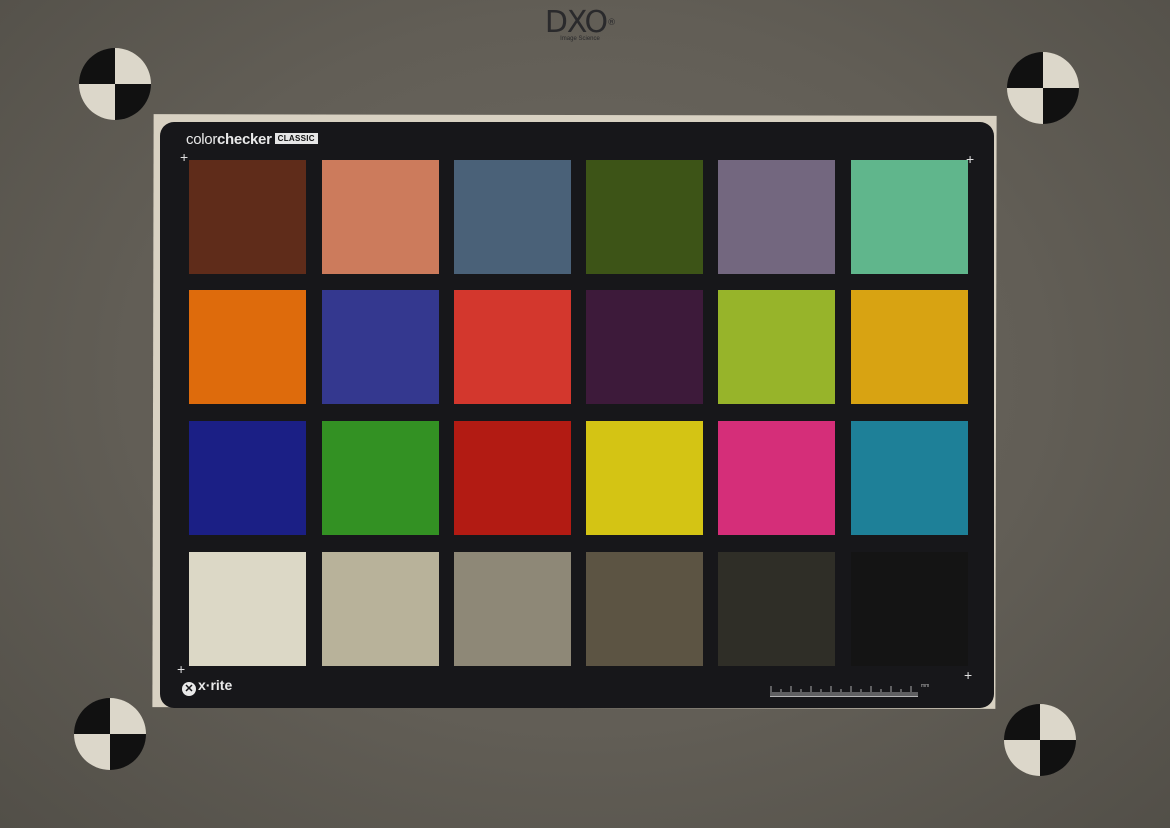 The width and height of the screenshot is (1170, 828). Describe the element at coordinates (1040, 740) in the screenshot. I see `registration-target-bottom-right` at that location.